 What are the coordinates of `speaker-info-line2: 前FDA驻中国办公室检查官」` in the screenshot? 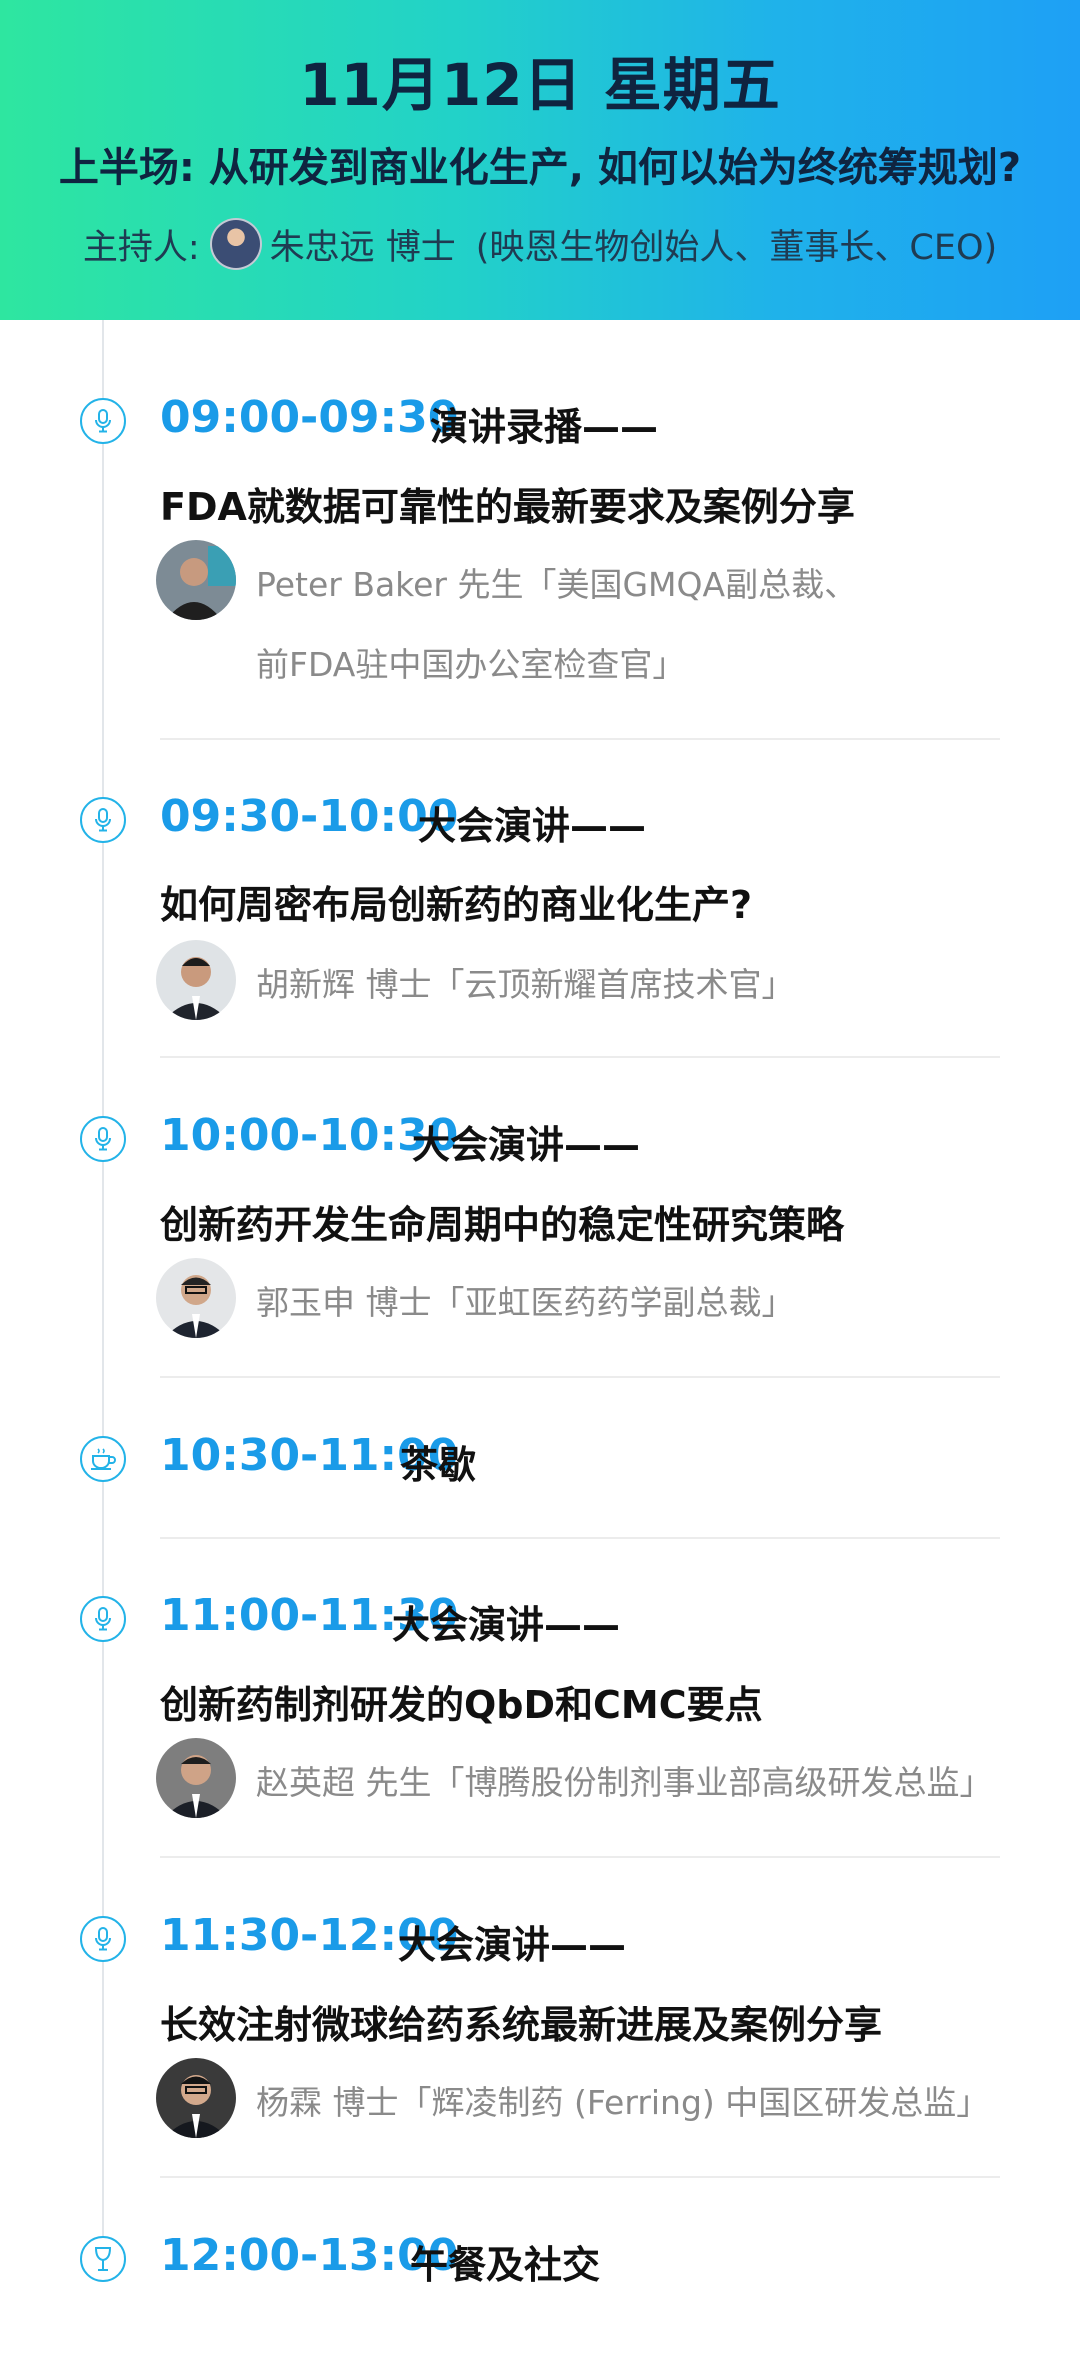 It's located at (471, 664).